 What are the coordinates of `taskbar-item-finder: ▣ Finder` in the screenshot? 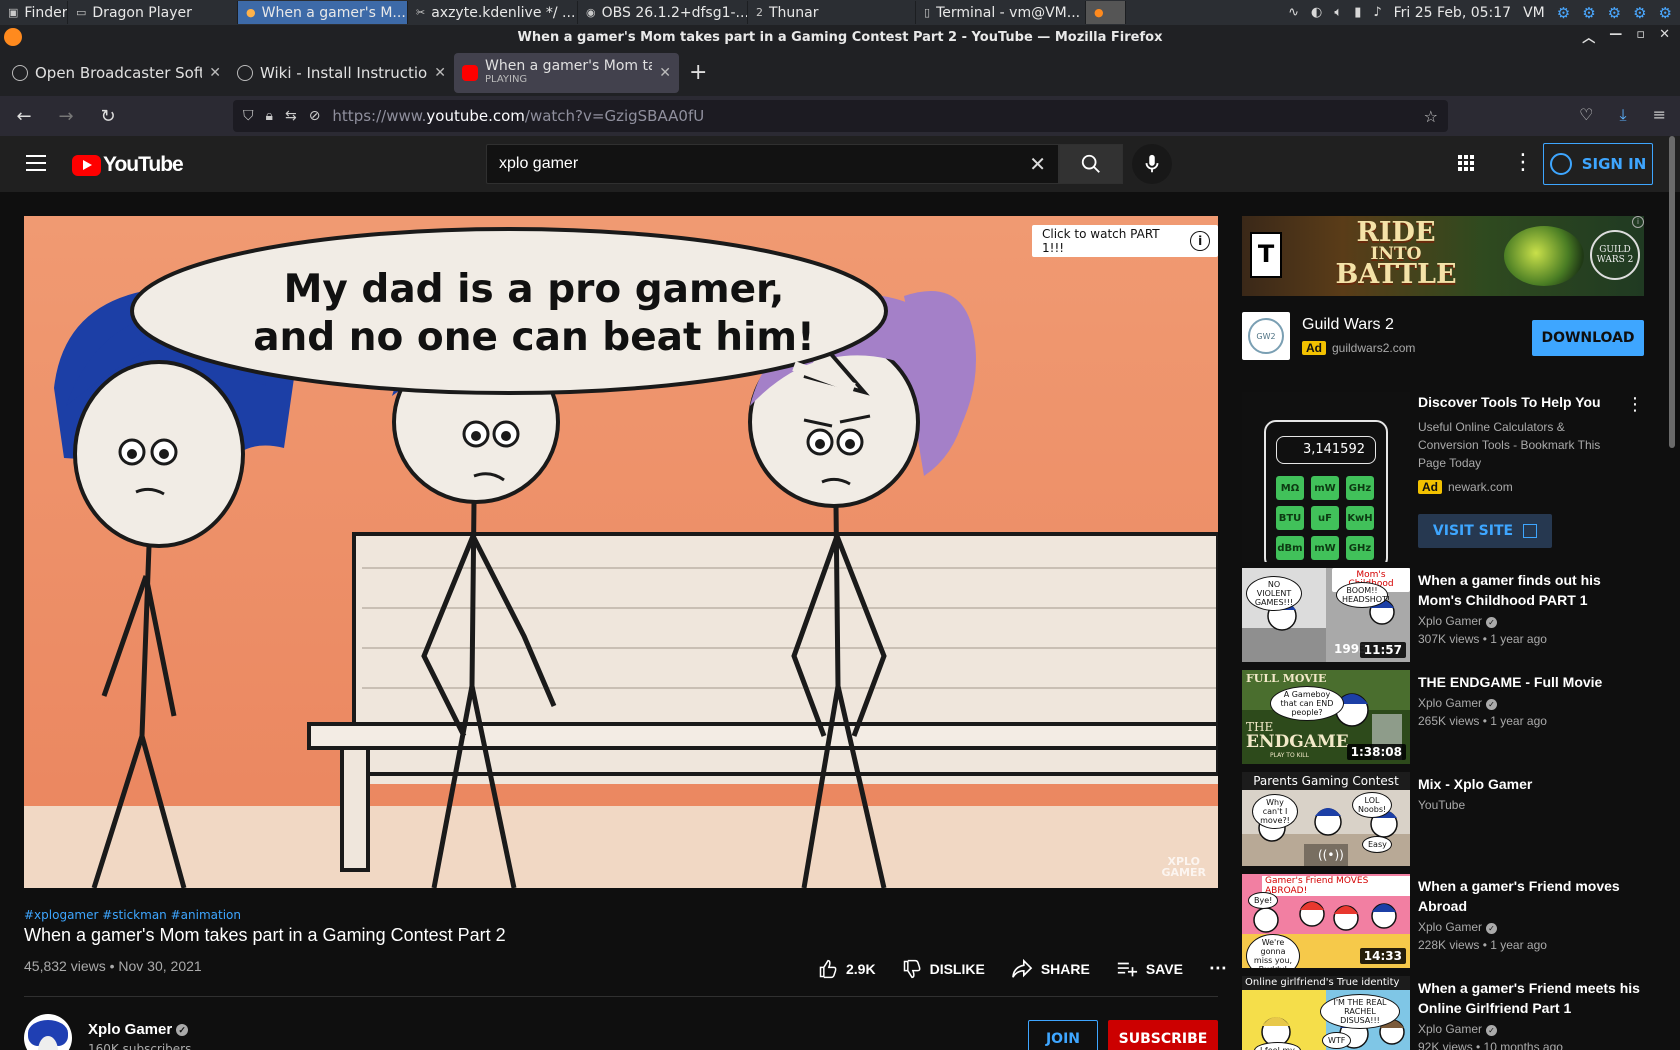 It's located at (34, 12).